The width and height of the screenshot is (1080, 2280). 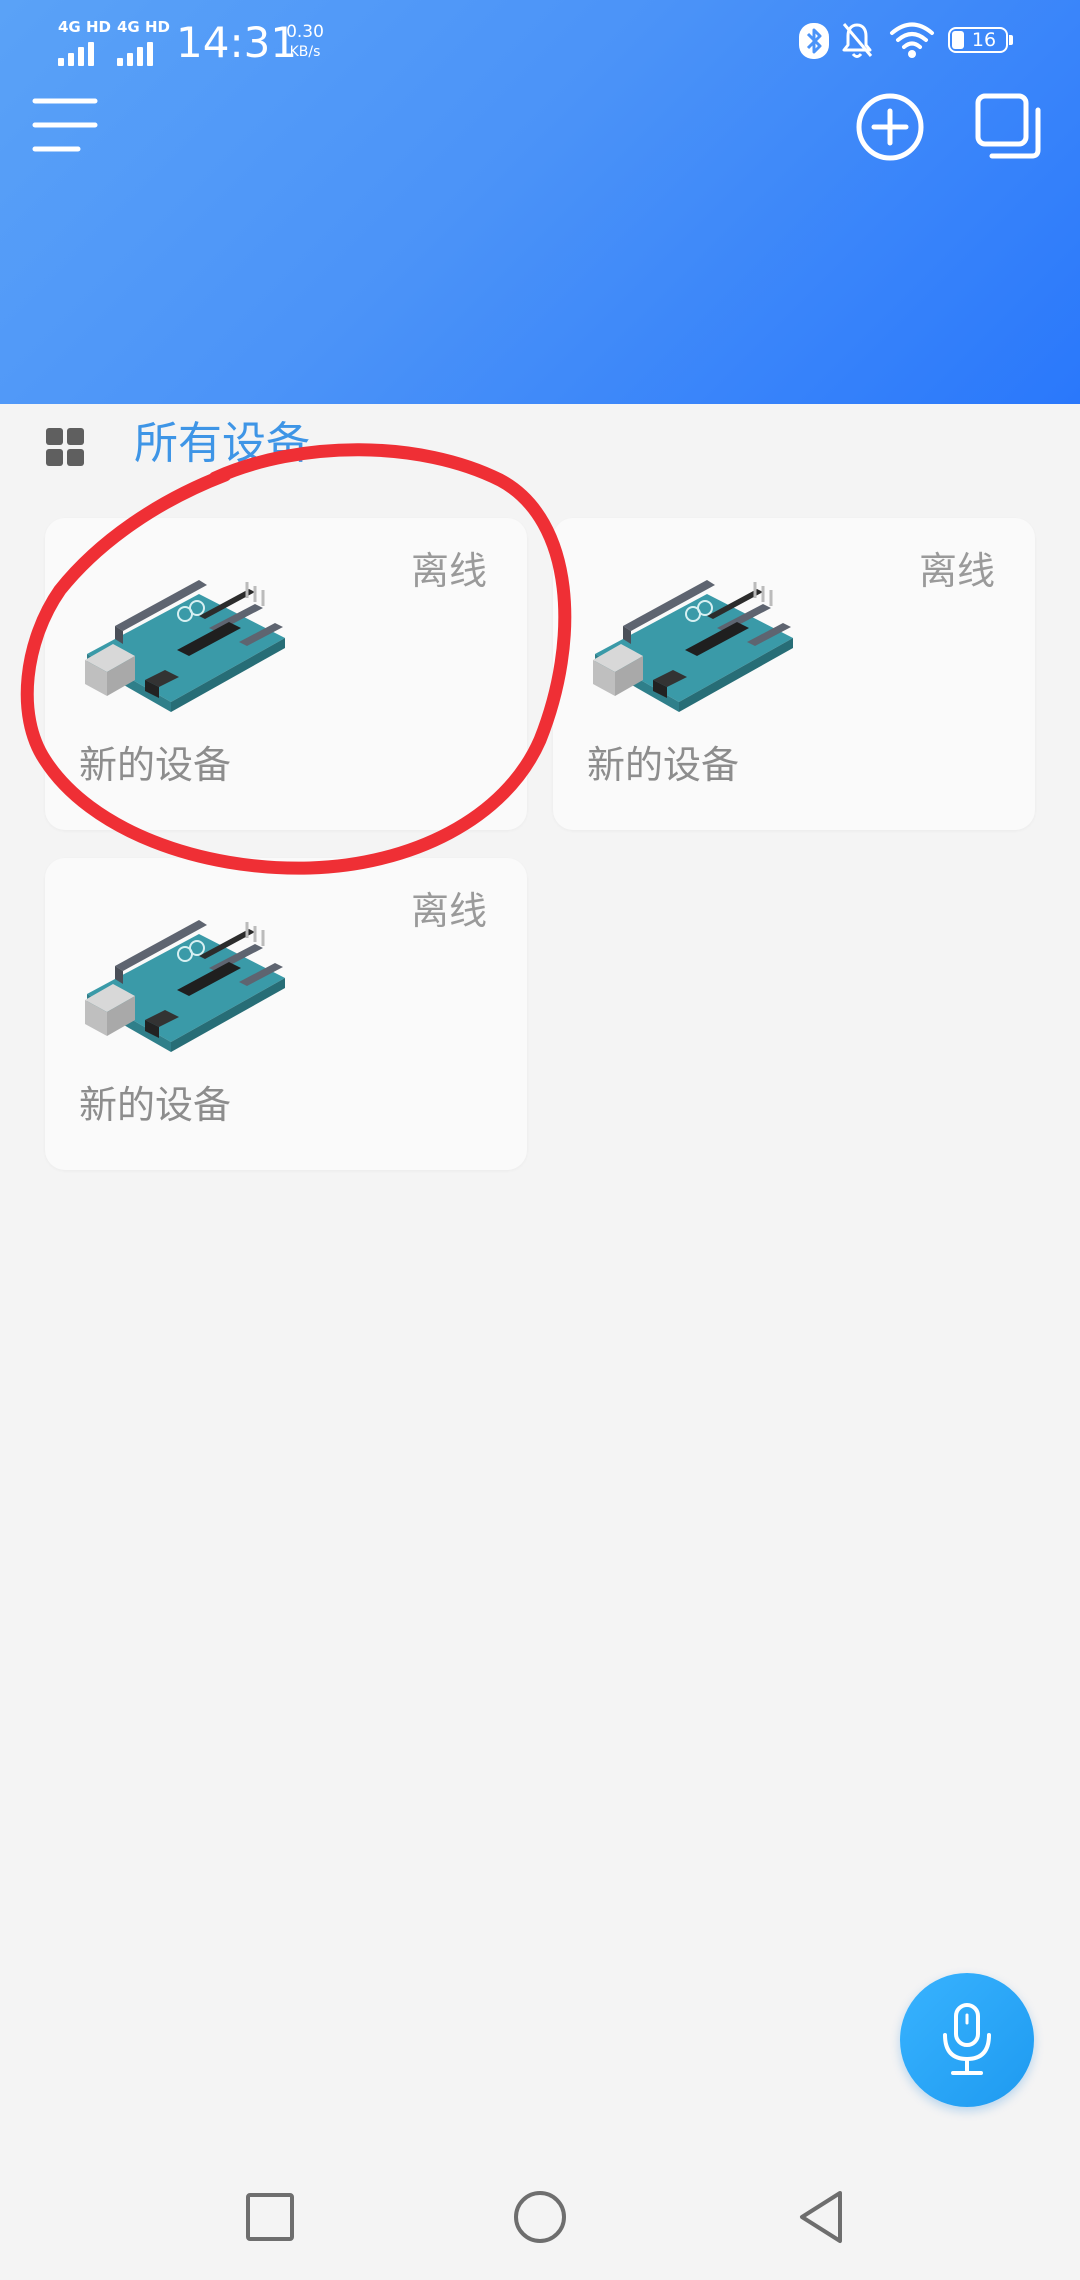 I want to click on battery-indicator: 16, so click(x=981, y=42).